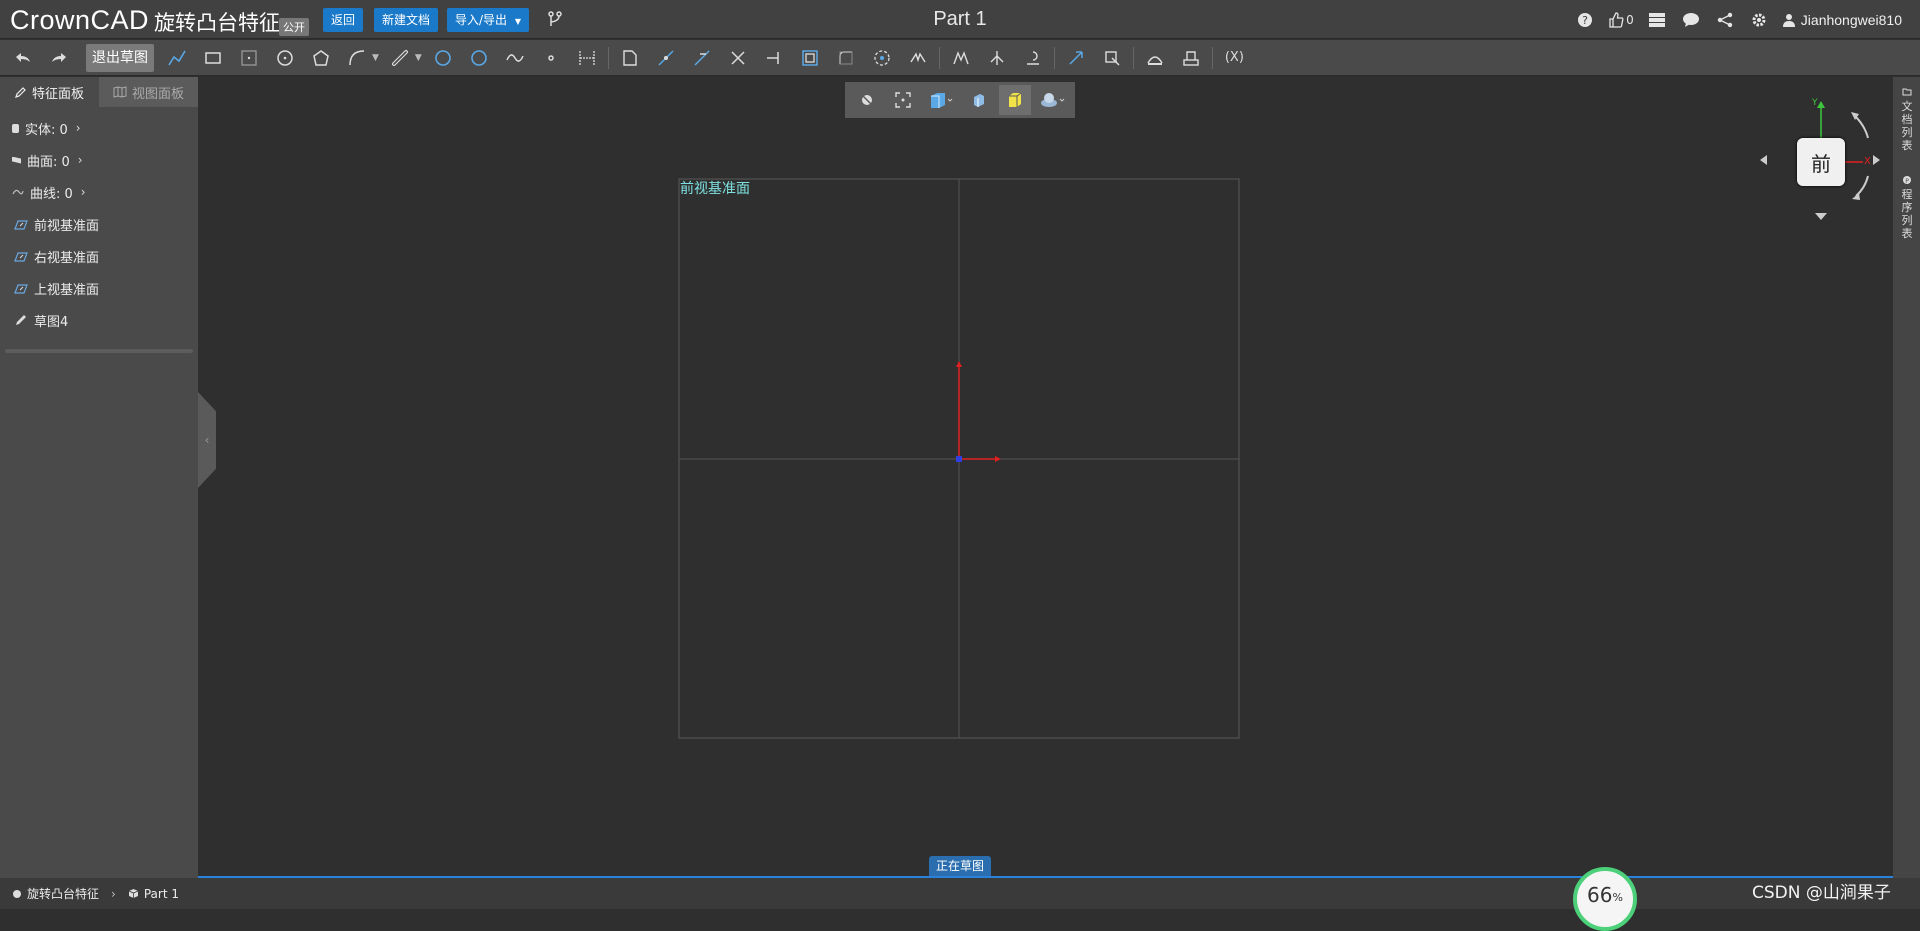  Describe the element at coordinates (153, 894) in the screenshot. I see `breadcrumb-part: Part 1` at that location.